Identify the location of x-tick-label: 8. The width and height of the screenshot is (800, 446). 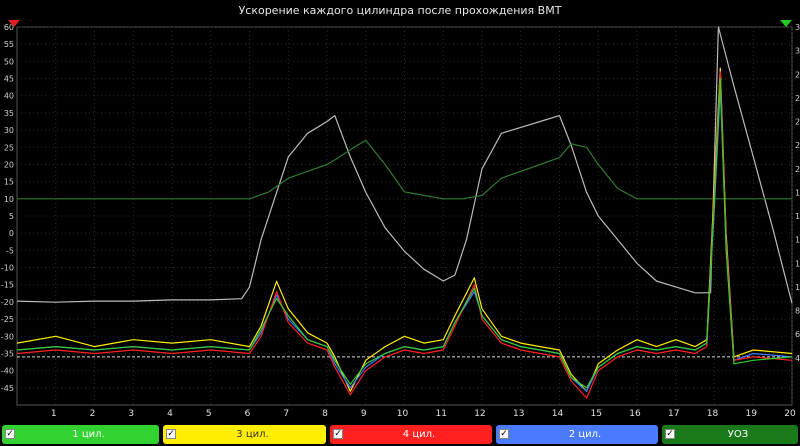
(325, 414).